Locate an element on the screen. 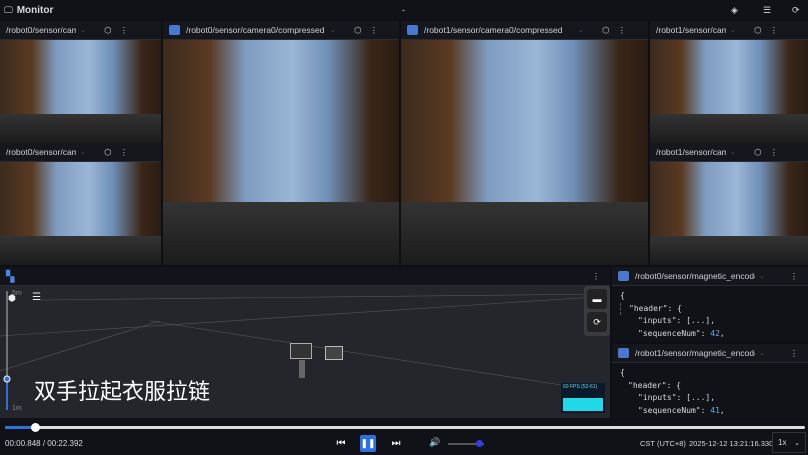 This screenshot has height=455, width=808. sync-icon: ⟳ is located at coordinates (796, 10).